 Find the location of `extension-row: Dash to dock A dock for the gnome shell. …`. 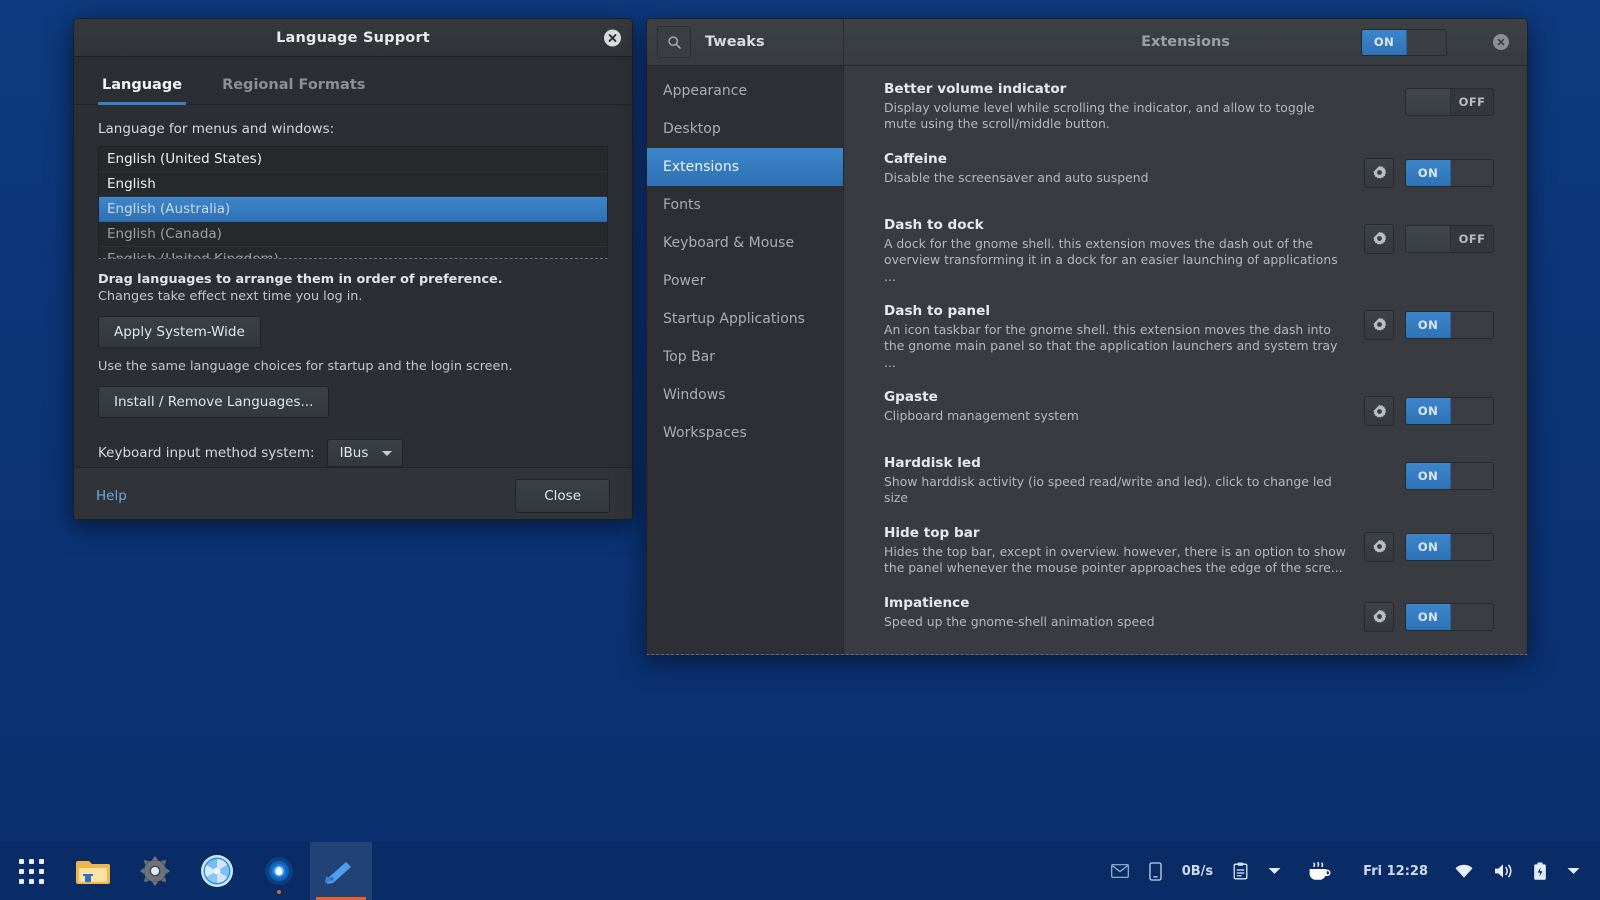

extension-row: Dash to dock A dock for the gnome shell. … is located at coordinates (1185, 251).